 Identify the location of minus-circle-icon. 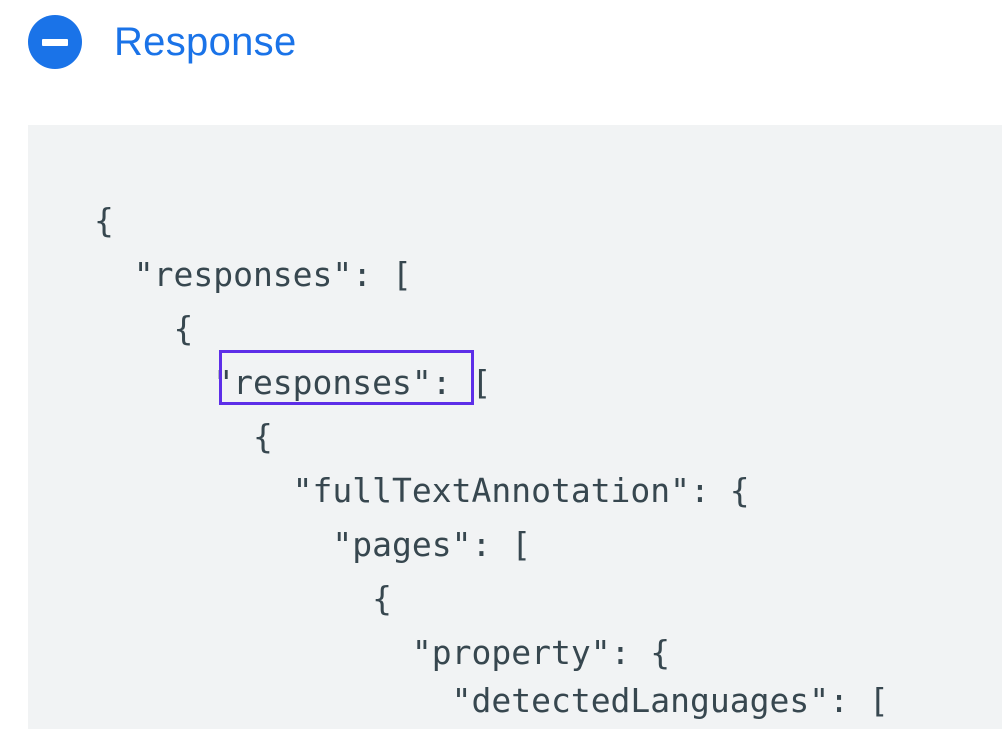
(55, 42).